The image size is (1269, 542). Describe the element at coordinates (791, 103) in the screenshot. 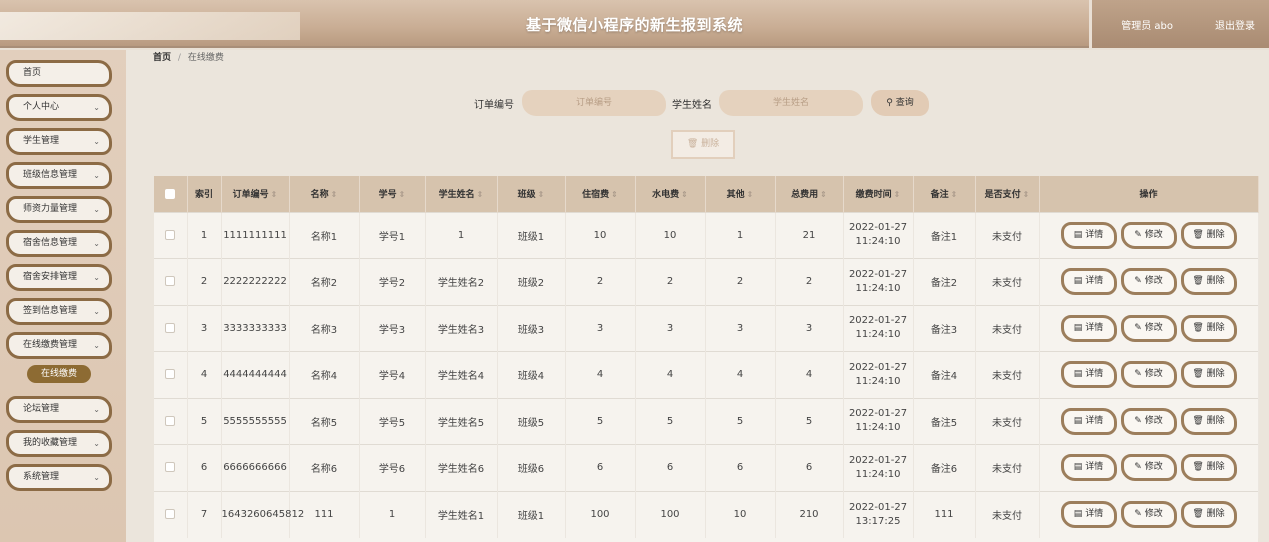

I see `student-name-input` at that location.